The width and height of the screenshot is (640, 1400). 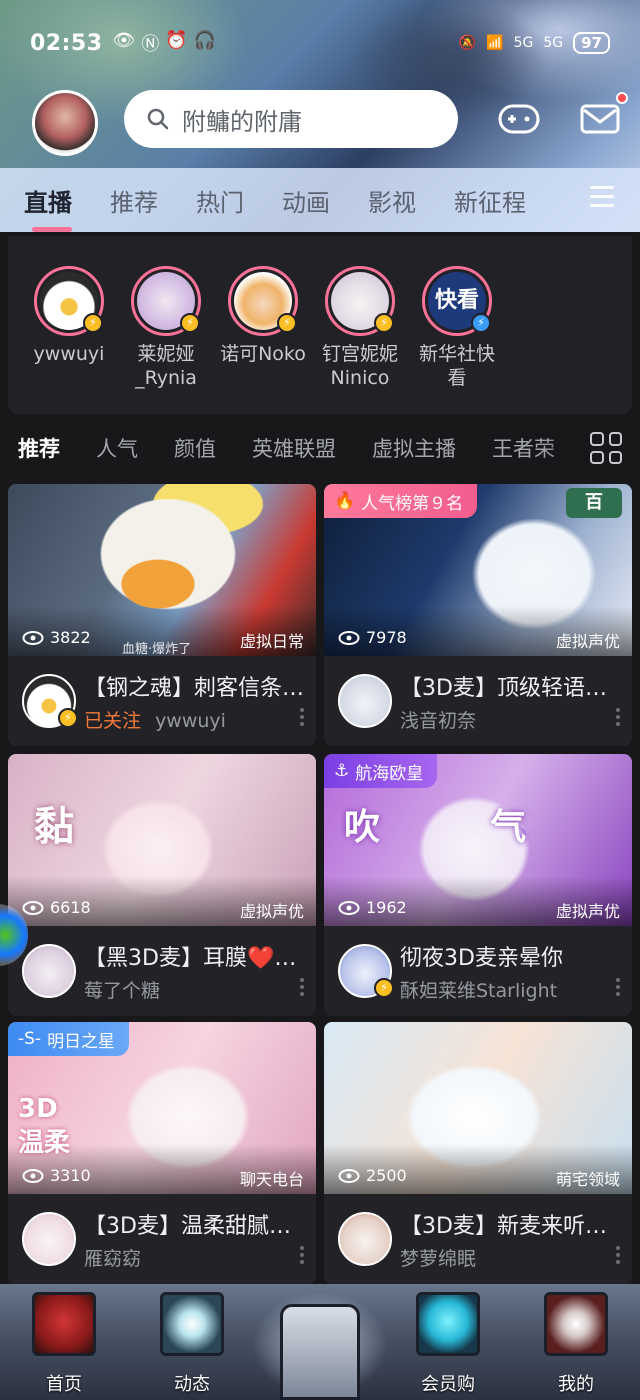 I want to click on category-honor-of-kings: 王者荣, so click(x=523, y=448).